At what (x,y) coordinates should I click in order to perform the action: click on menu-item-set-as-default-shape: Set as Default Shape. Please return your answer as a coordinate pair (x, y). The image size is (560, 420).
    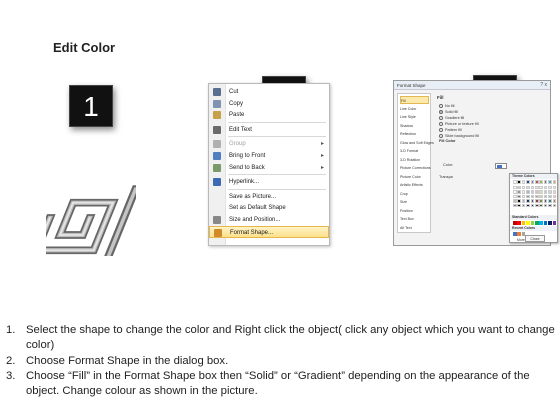
    Looking at the image, I should click on (269, 208).